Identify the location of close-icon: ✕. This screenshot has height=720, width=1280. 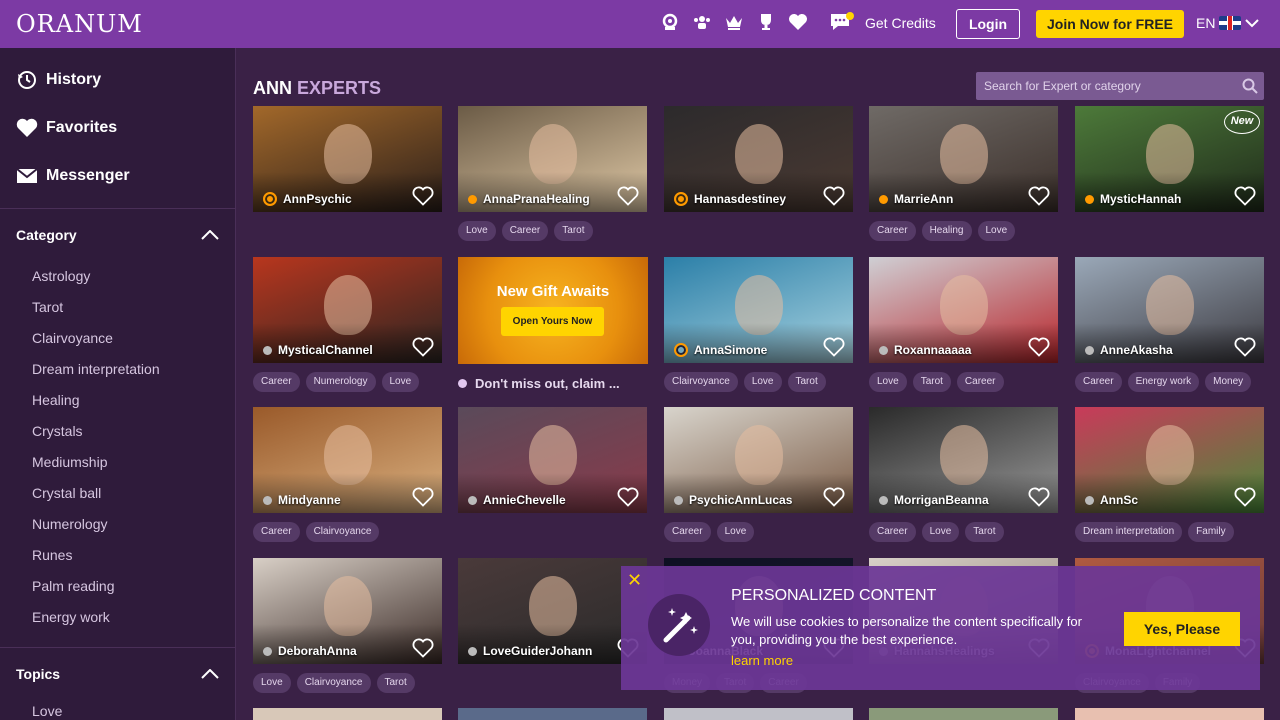
(634, 580).